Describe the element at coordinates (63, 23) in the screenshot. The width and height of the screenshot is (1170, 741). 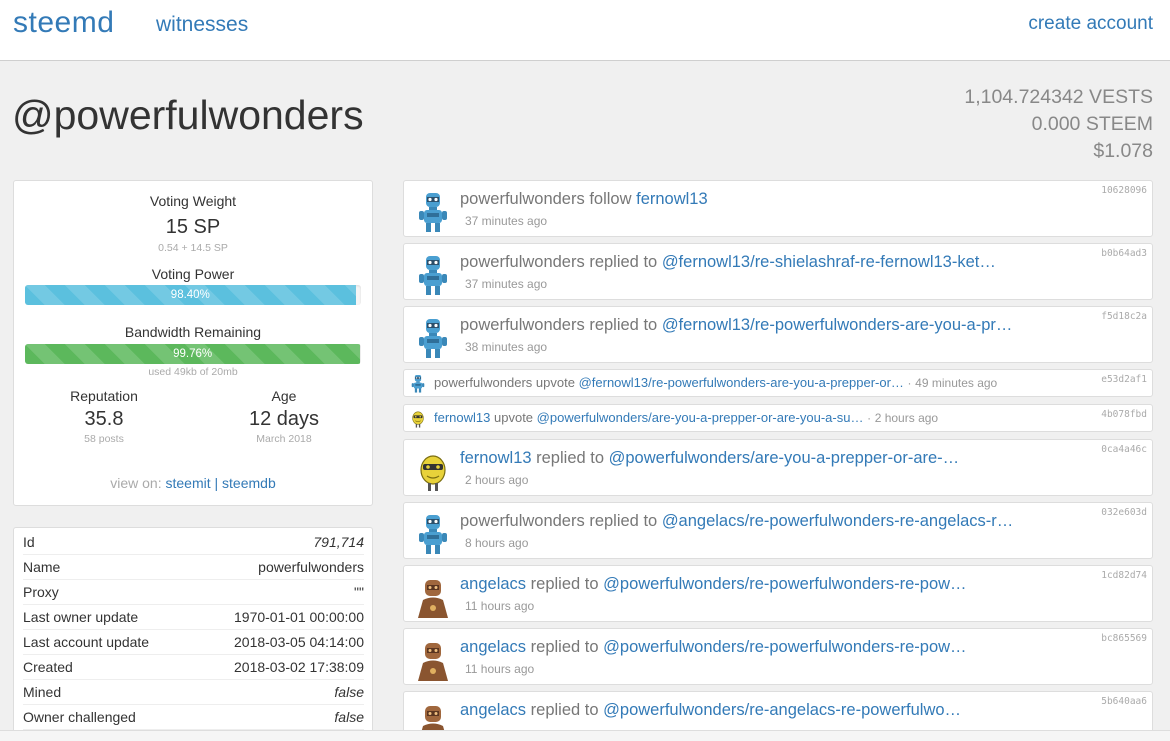
I see `brand-link: steemd` at that location.